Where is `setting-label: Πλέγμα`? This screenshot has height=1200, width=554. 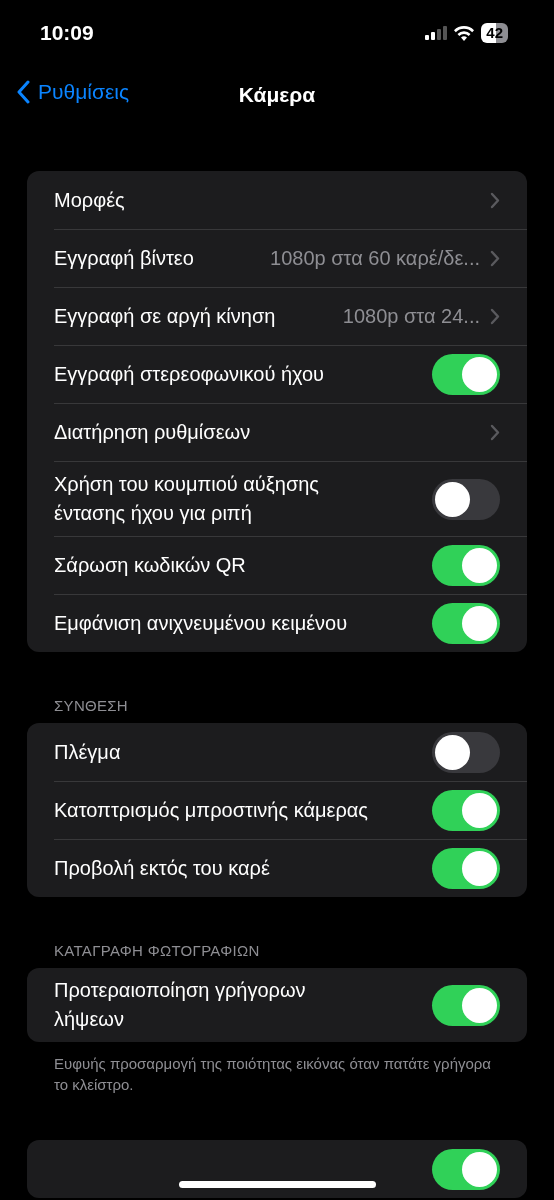
setting-label: Πλέγμα is located at coordinates (88, 752).